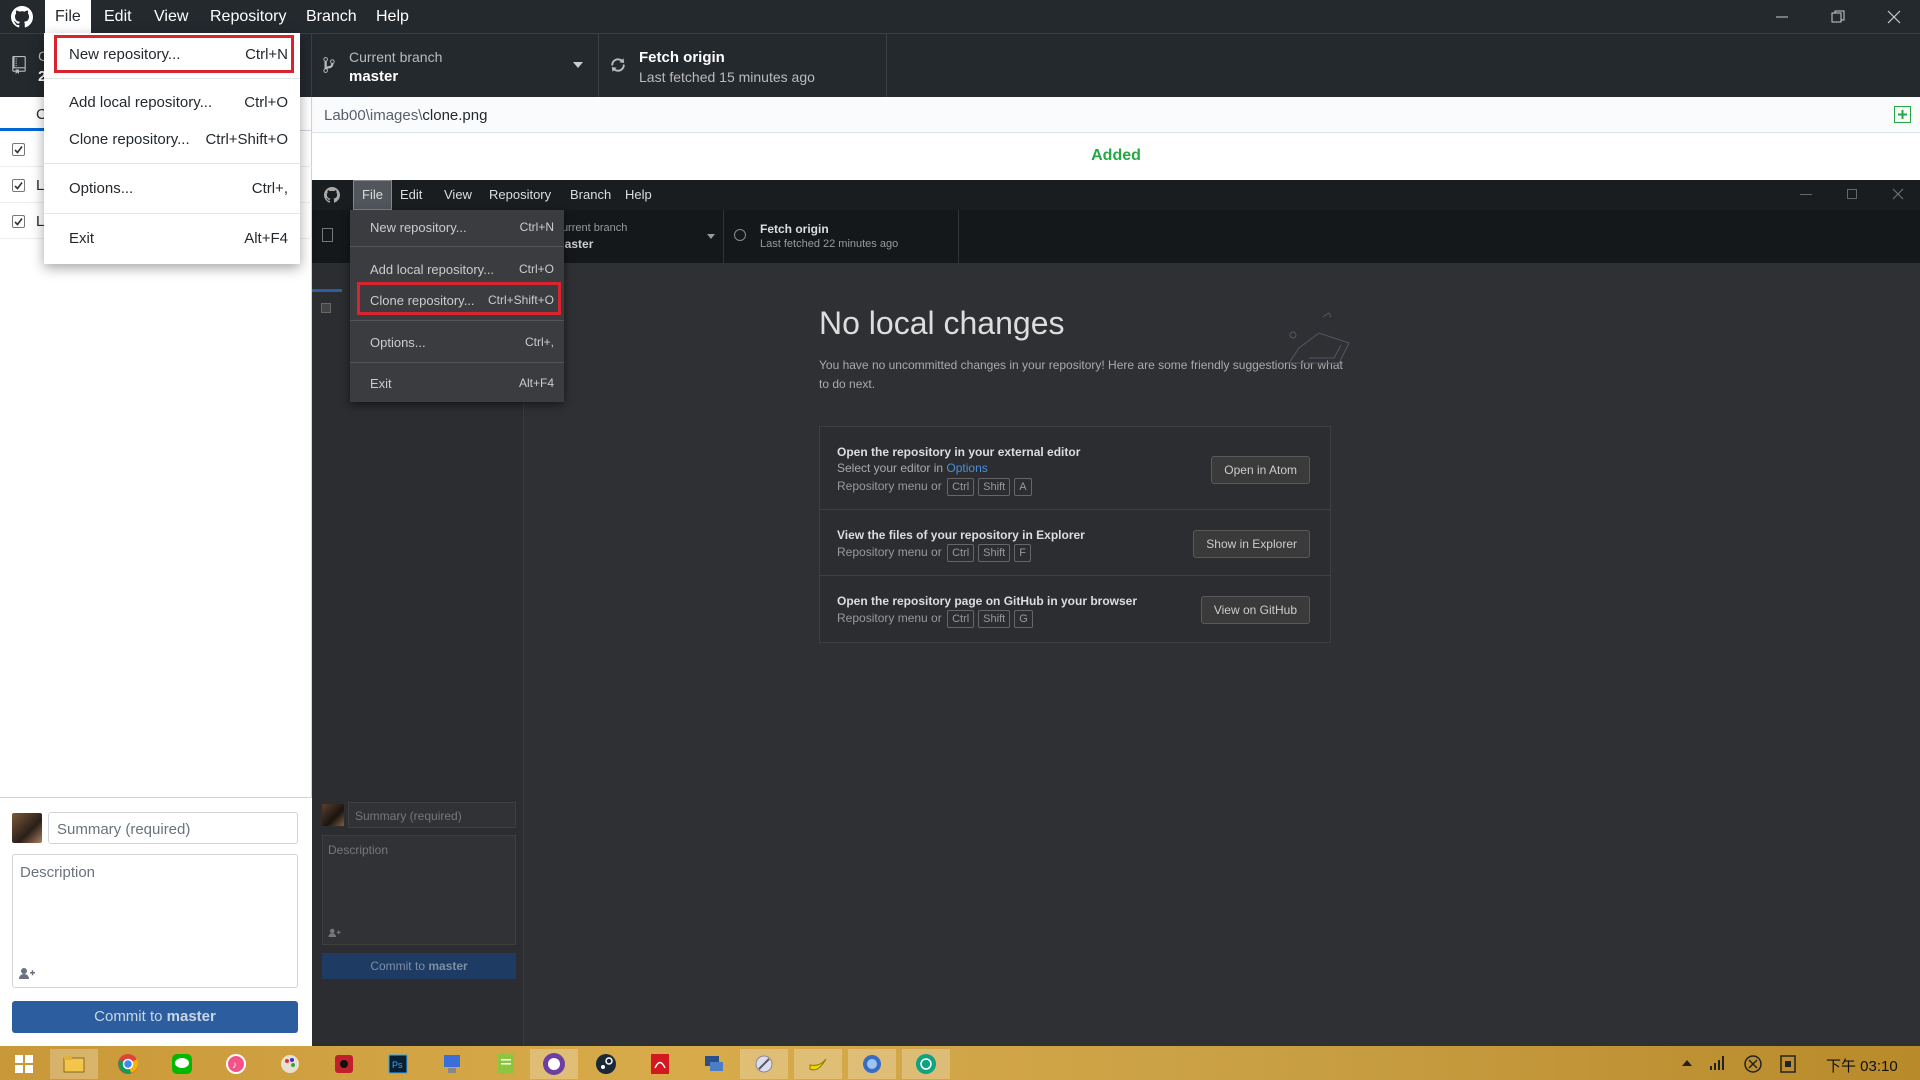  What do you see at coordinates (411, 194) in the screenshot?
I see `inner-menu-edit: Edit` at bounding box center [411, 194].